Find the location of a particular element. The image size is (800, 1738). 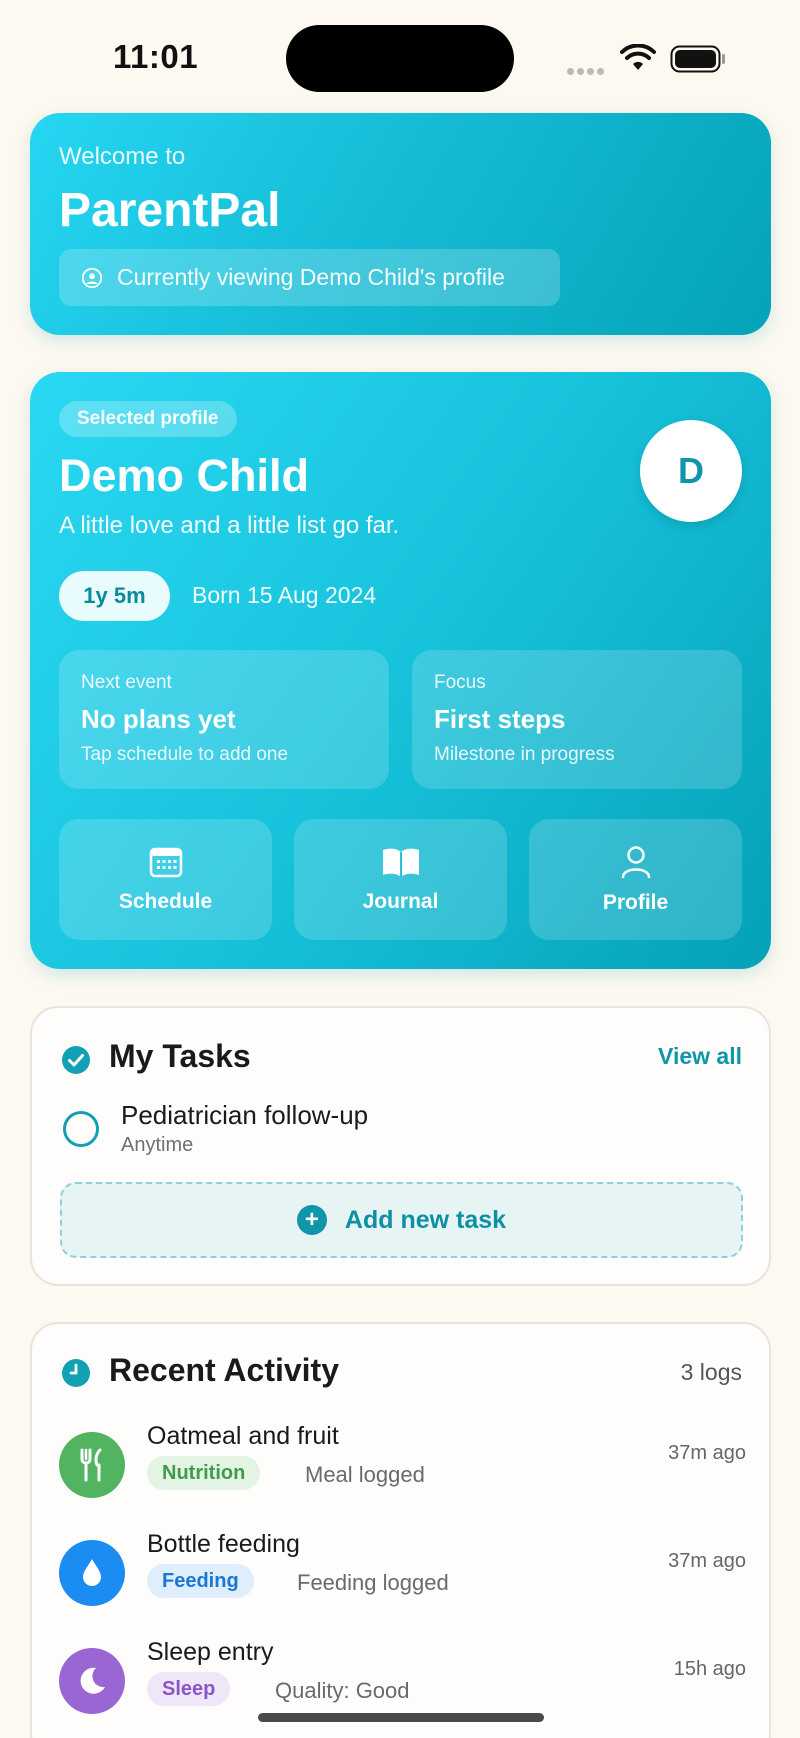

viewing-profile-pill: Currently viewing Demo Child's profile is located at coordinates (309, 277).